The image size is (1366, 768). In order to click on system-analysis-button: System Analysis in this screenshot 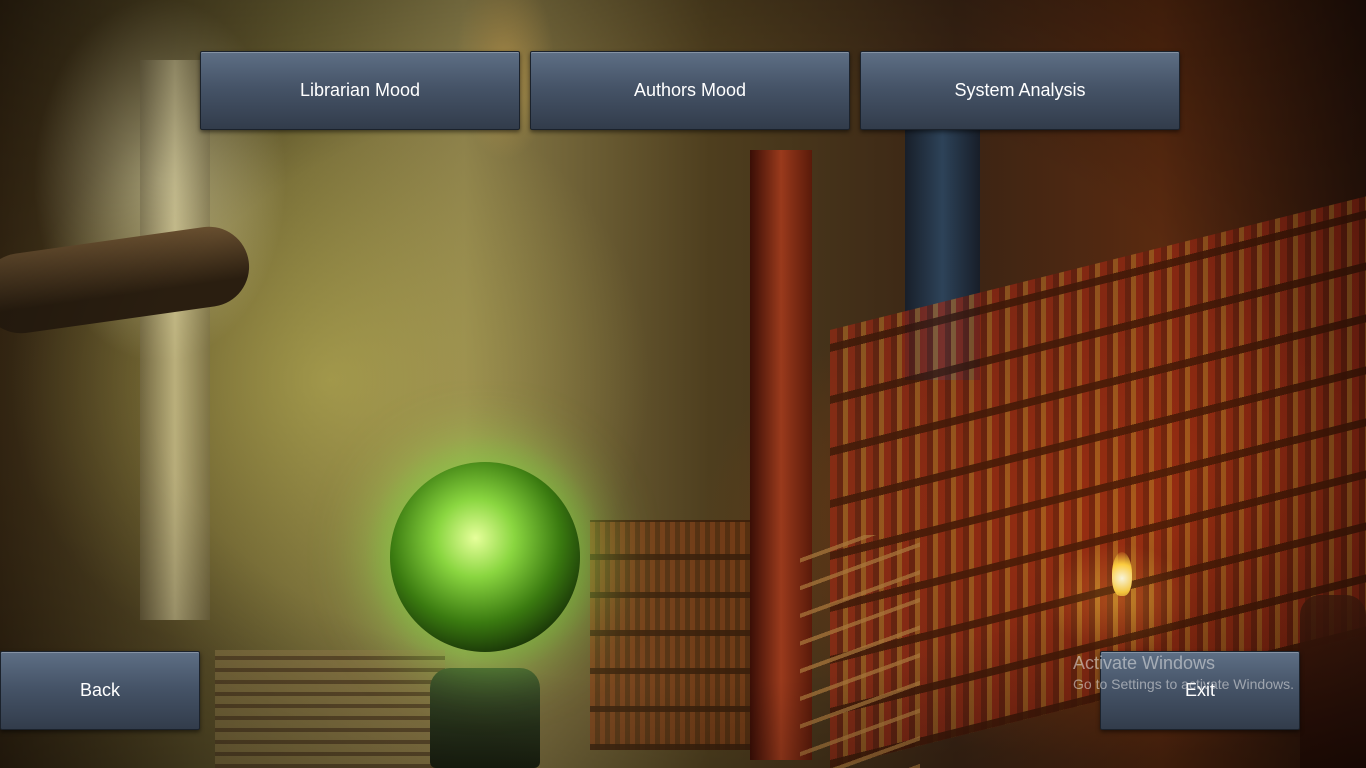, I will do `click(1020, 90)`.